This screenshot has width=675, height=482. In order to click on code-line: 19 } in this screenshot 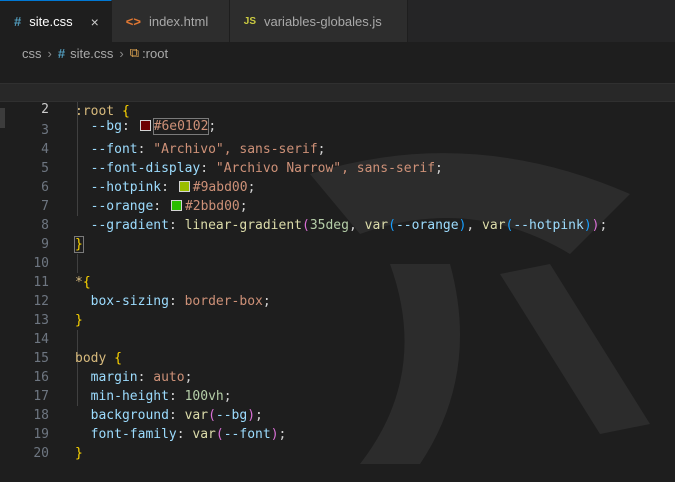, I will do `click(337, 433)`.